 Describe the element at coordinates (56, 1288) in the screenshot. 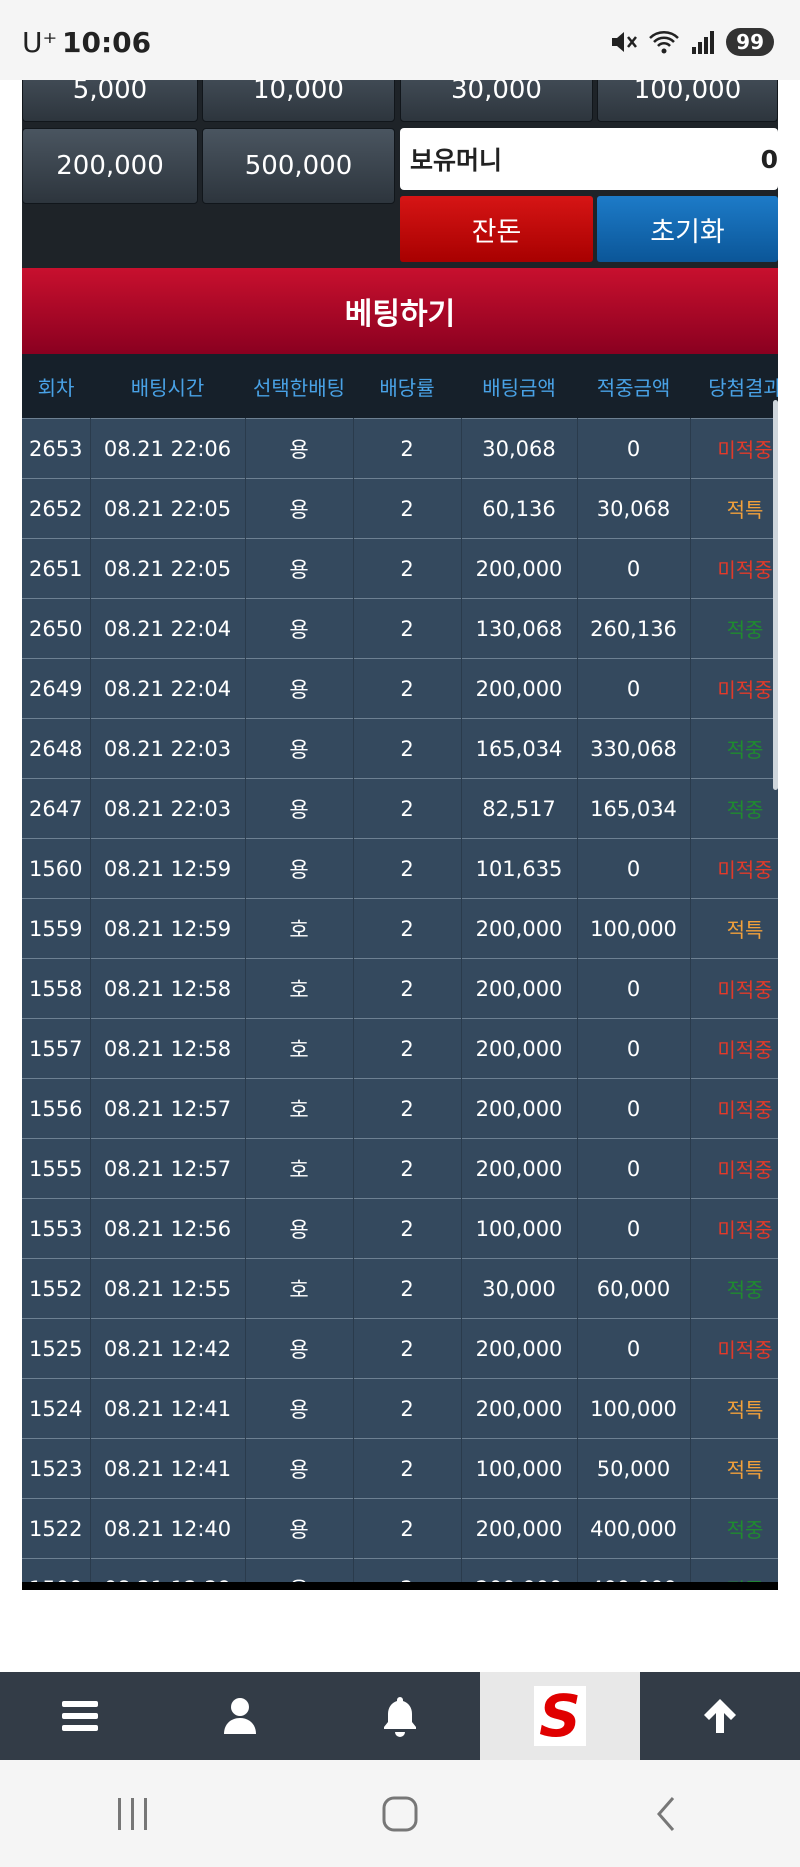

I see `round-cell: 1552` at that location.